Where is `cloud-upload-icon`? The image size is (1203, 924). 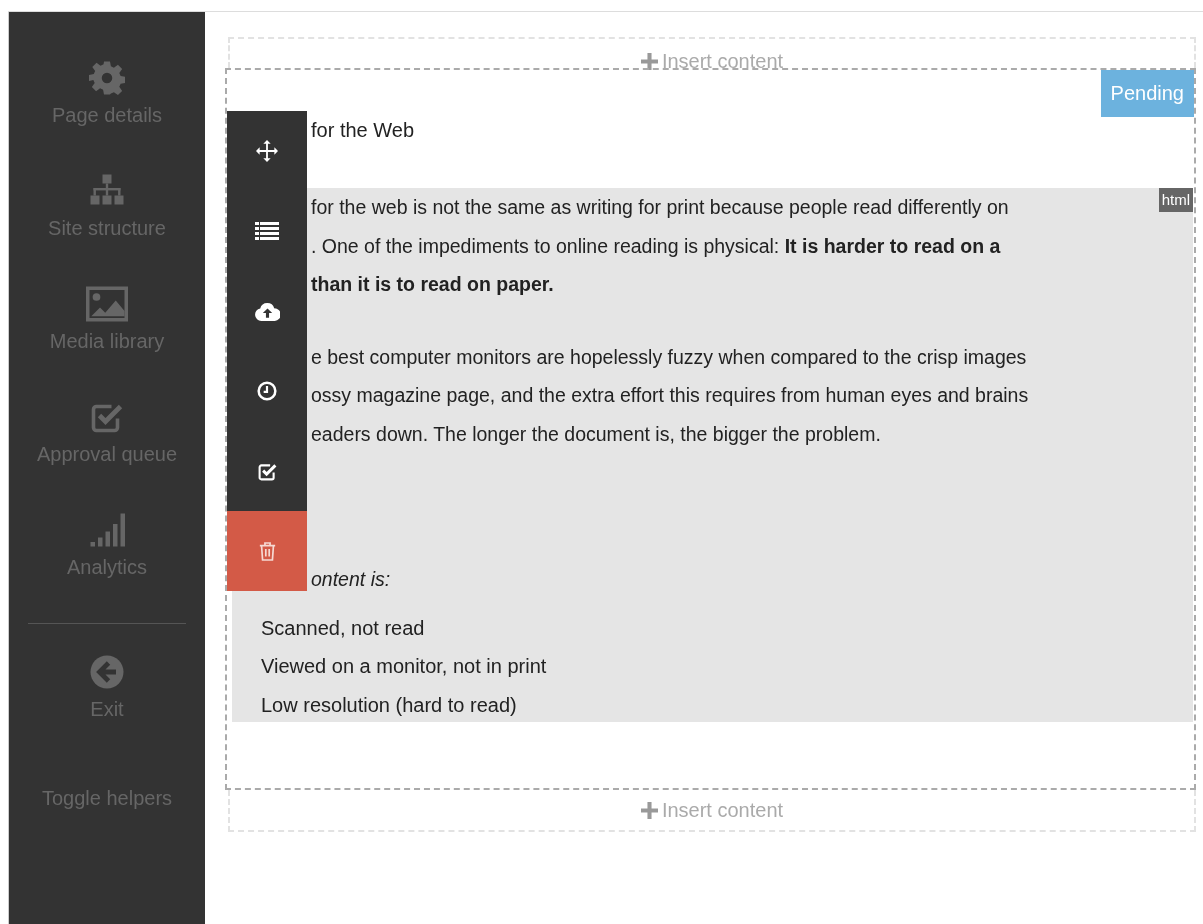 cloud-upload-icon is located at coordinates (267, 311).